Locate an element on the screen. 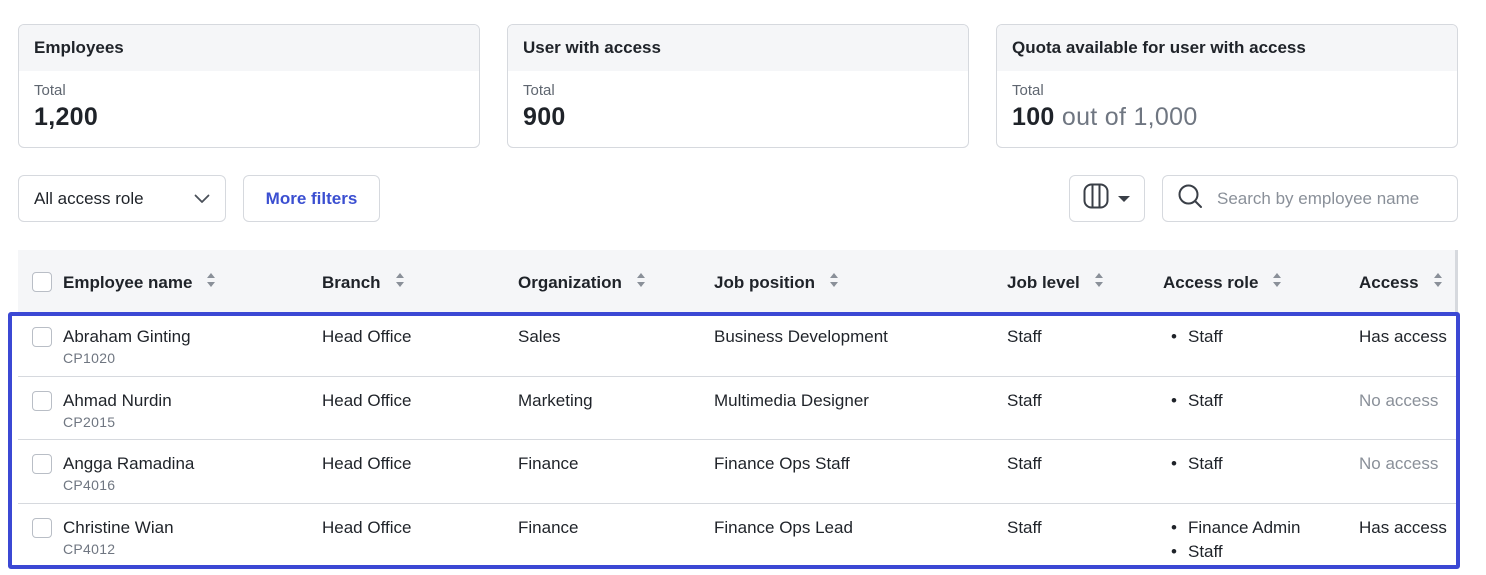 This screenshot has height=575, width=1486. search-icon is located at coordinates (1190, 198).